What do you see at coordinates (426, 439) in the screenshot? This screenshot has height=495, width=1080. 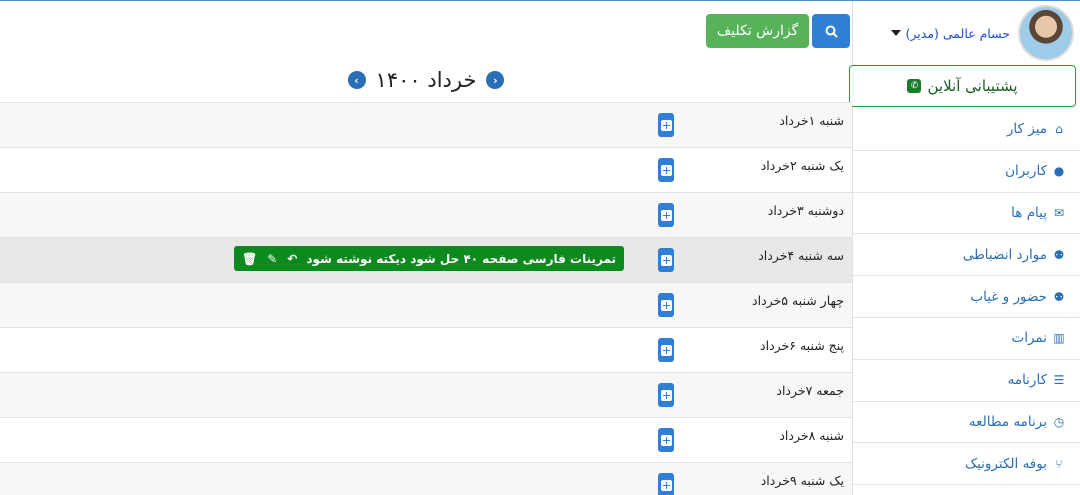 I see `day-row: شنبه ۸خرداد` at bounding box center [426, 439].